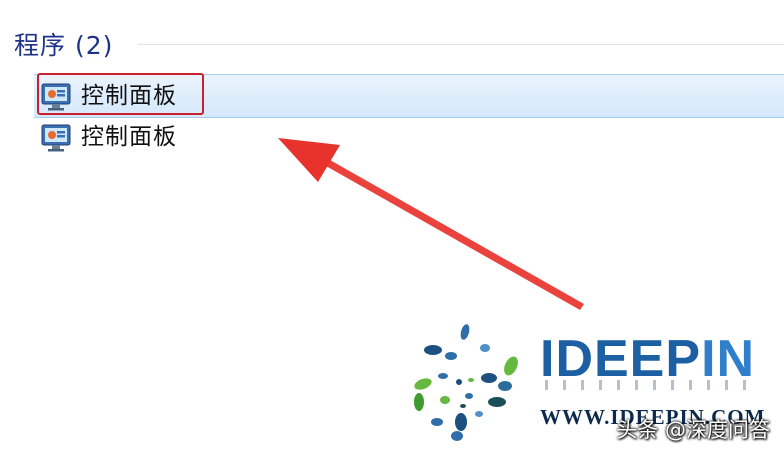 Image resolution: width=784 pixels, height=452 pixels. What do you see at coordinates (647, 359) in the screenshot?
I see `logo-wordmark: IDEEPIN` at bounding box center [647, 359].